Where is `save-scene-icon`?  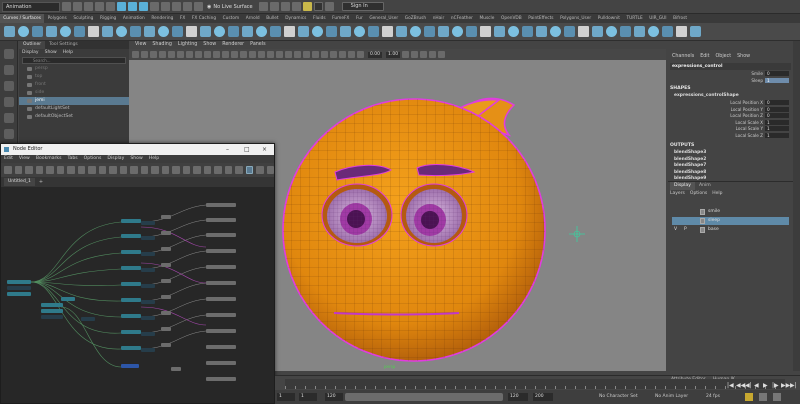
save-scene-icon is located at coordinates (88, 6).